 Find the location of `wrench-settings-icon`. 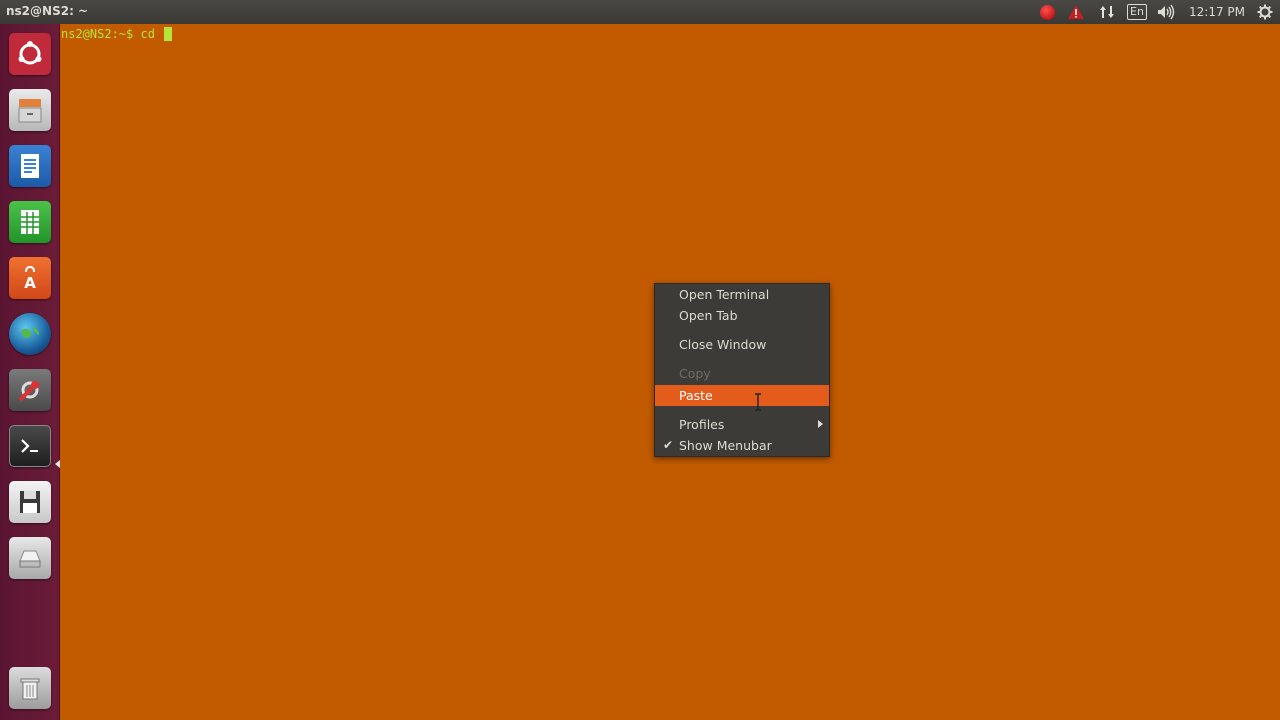

wrench-settings-icon is located at coordinates (30, 390).